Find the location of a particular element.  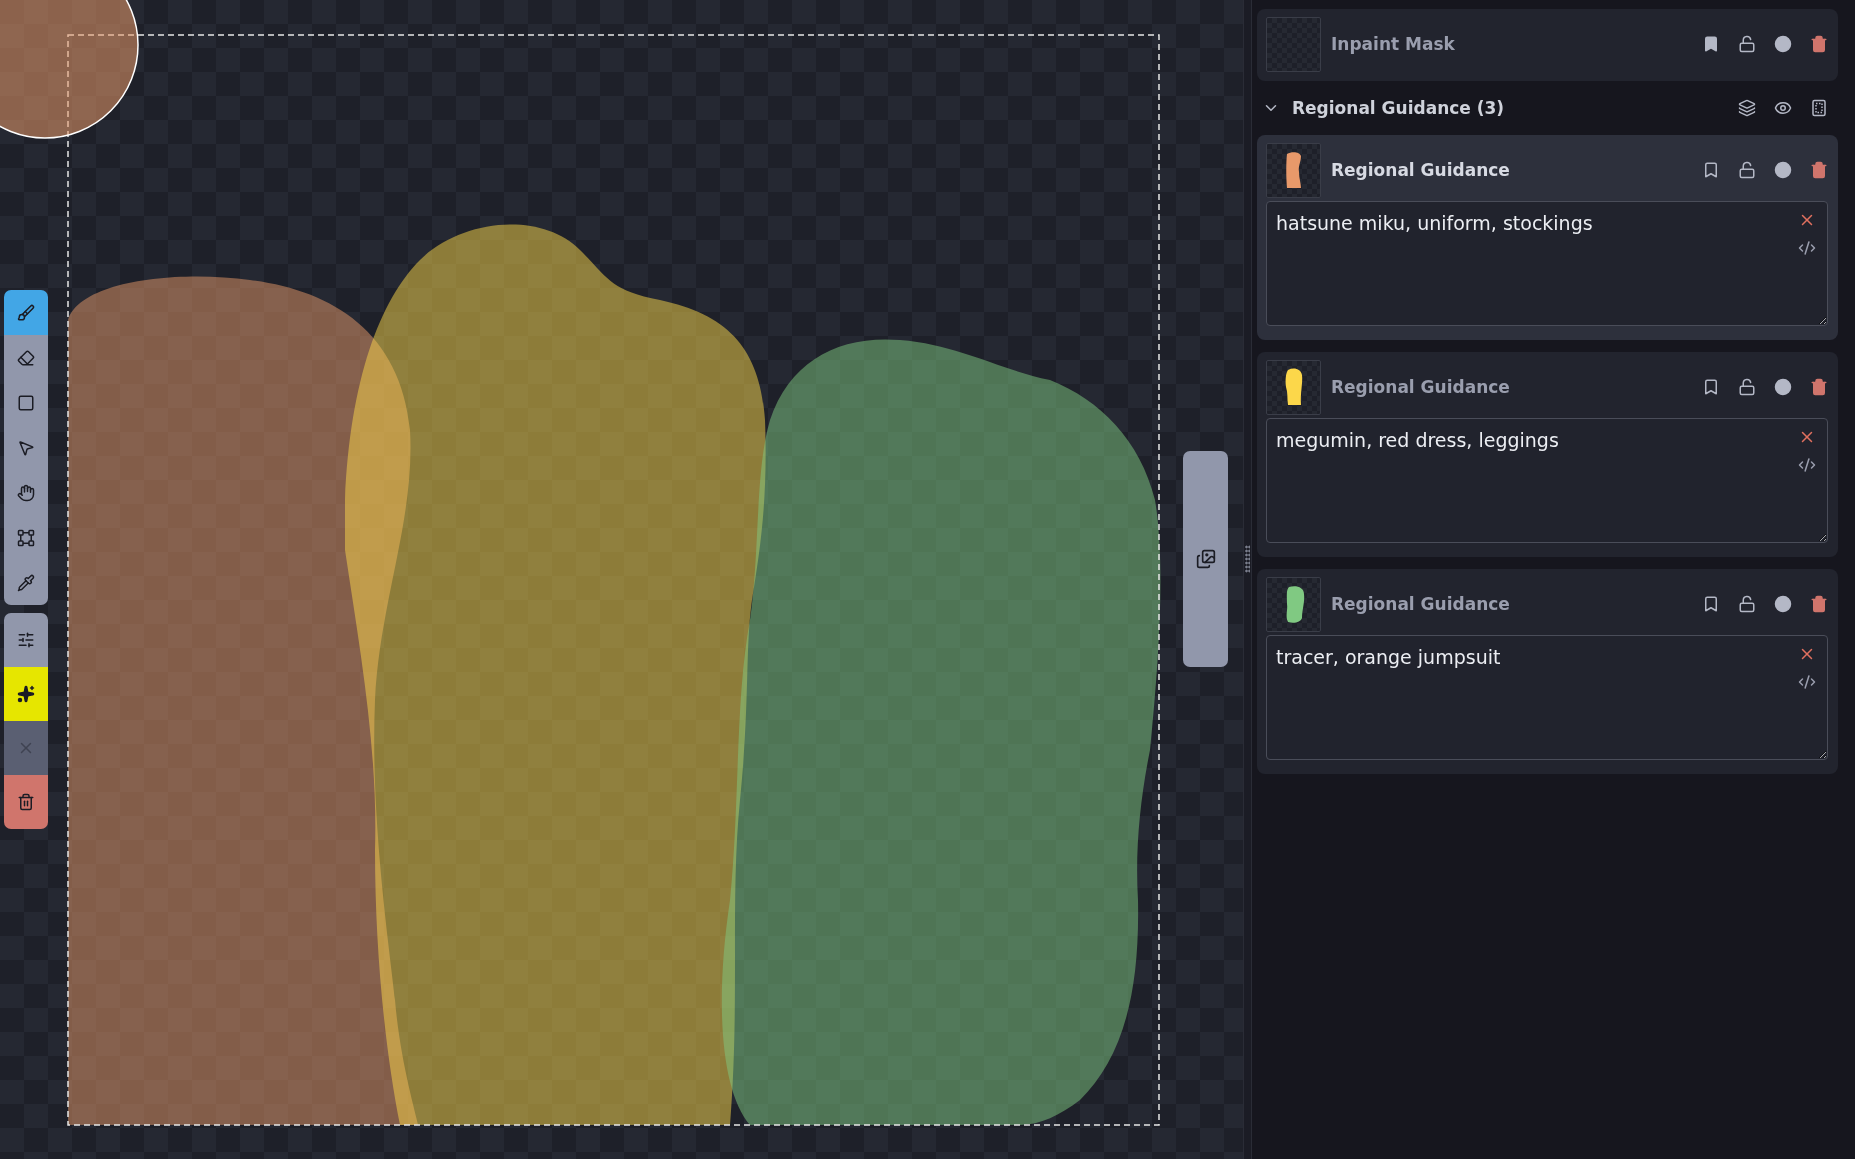

trash-icon is located at coordinates (26, 802).